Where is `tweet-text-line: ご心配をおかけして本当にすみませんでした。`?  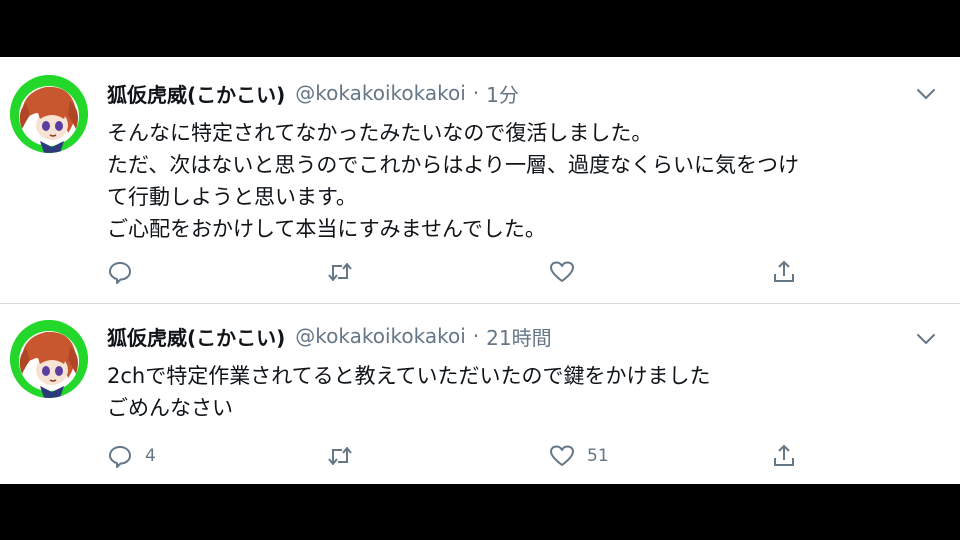 tweet-text-line: ご心配をおかけして本当にすみませんでした。 is located at coordinates (326, 229).